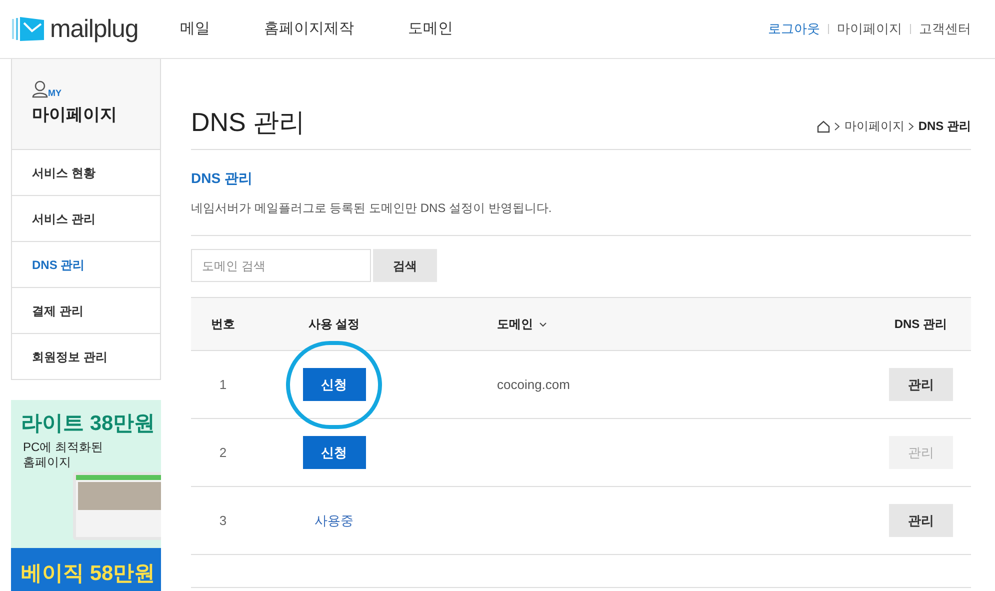 Image resolution: width=995 pixels, height=591 pixels. What do you see at coordinates (823, 126) in the screenshot?
I see `home-icon` at bounding box center [823, 126].